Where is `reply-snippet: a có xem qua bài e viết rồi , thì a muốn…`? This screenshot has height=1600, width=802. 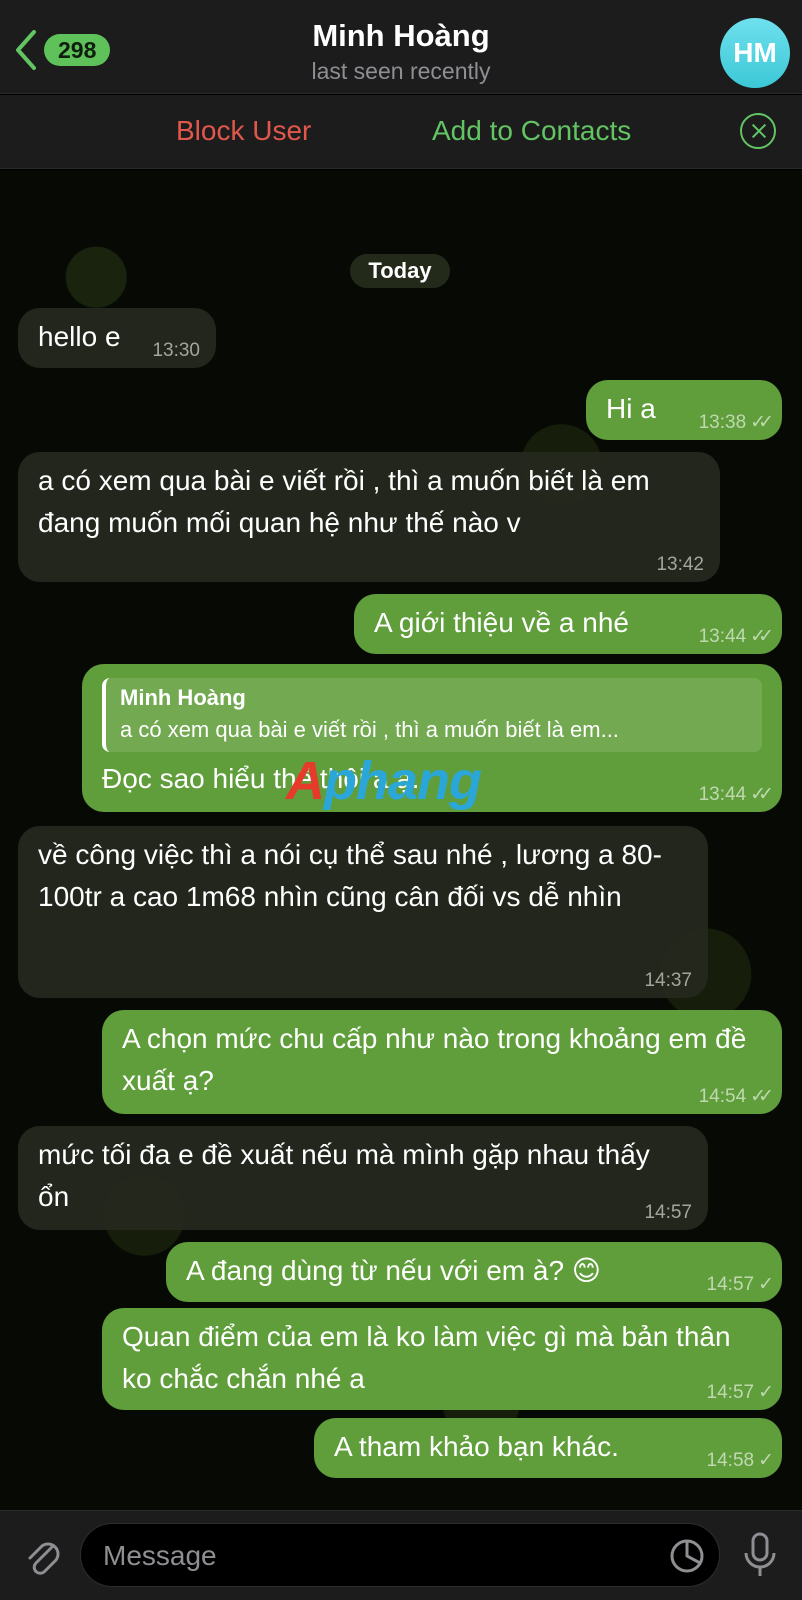 reply-snippet: a có xem qua bài e viết rồi , thì a muốn… is located at coordinates (369, 729).